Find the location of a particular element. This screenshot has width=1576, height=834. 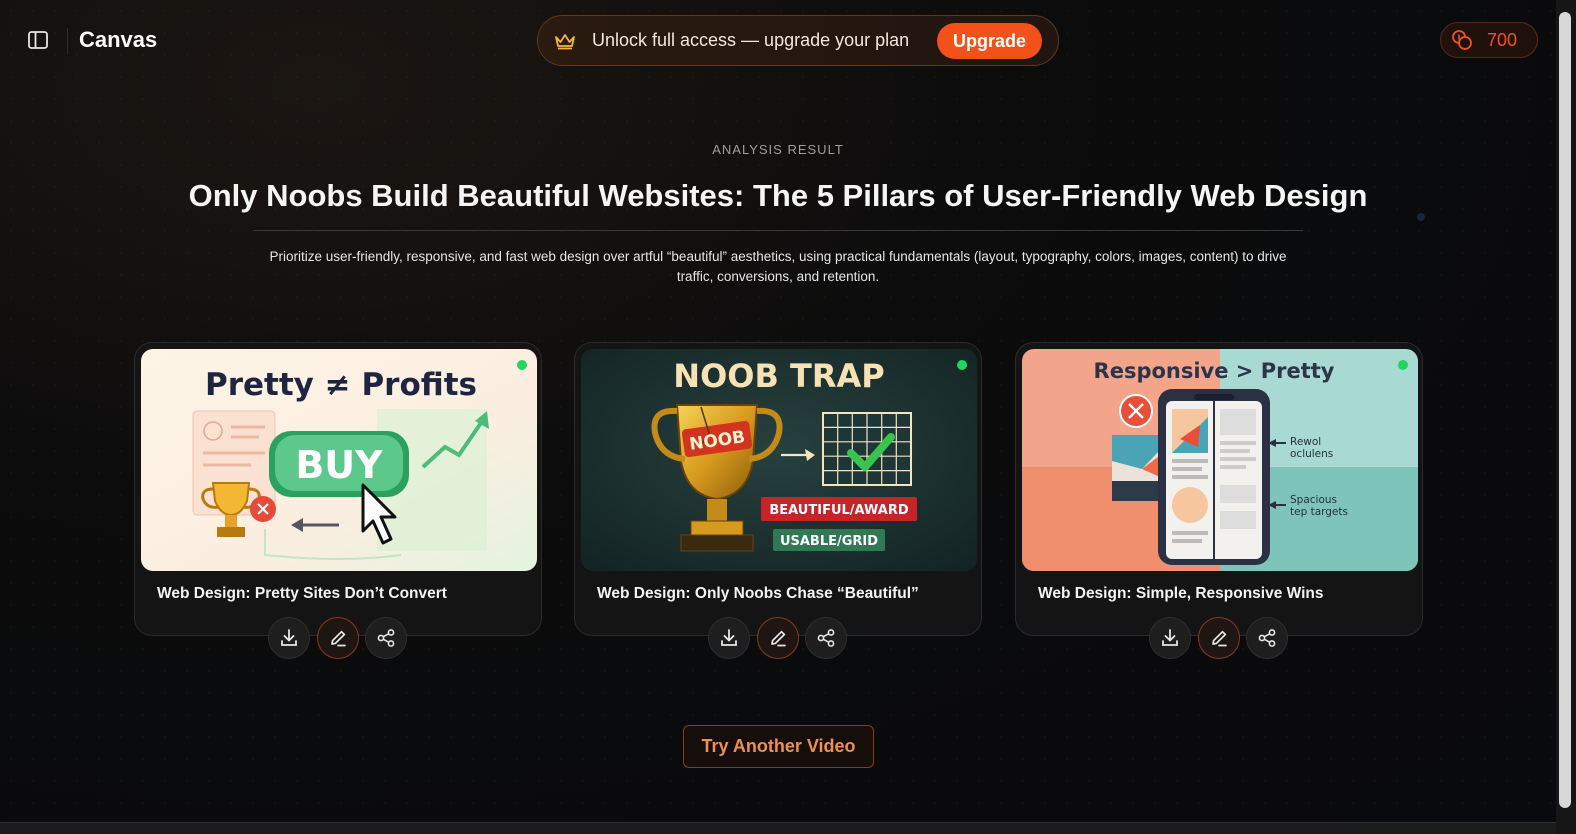

sidebar-toggle-icon is located at coordinates (38, 40).